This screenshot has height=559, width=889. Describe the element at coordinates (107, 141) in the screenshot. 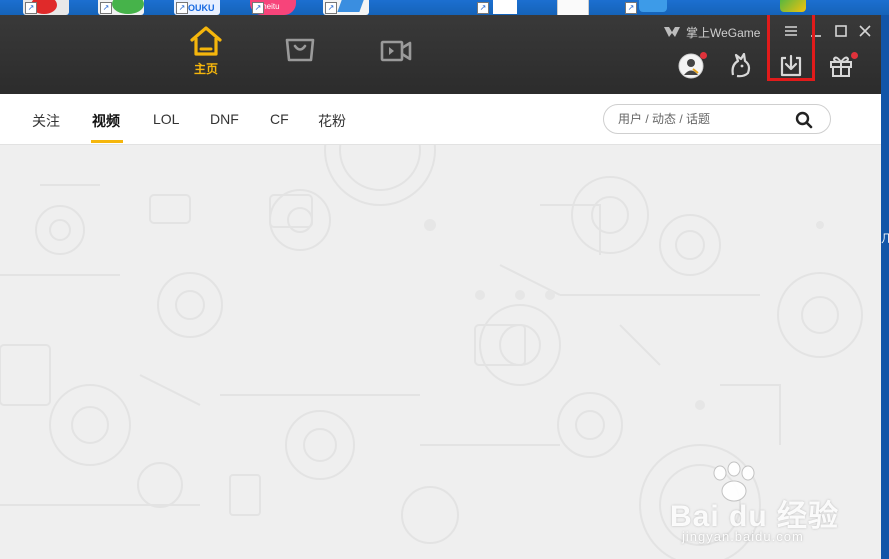

I see `active-tab-indicator` at that location.